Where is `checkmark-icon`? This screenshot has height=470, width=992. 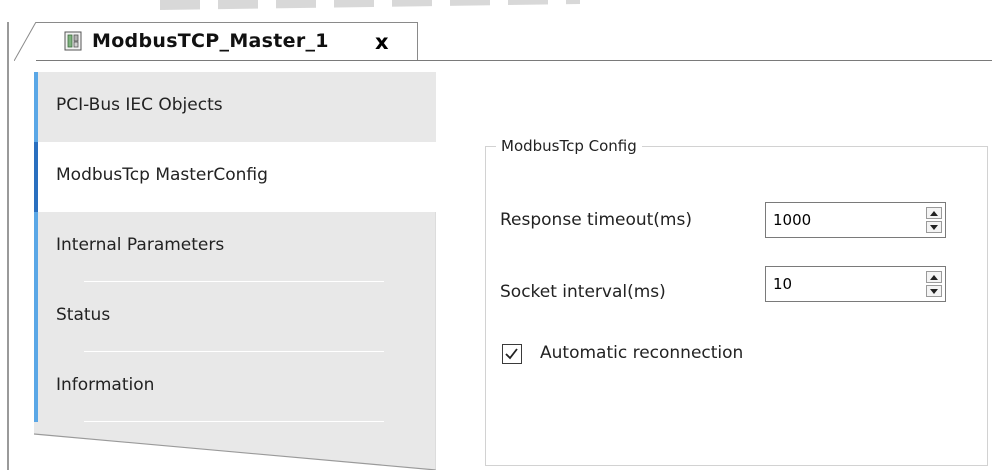 checkmark-icon is located at coordinates (511, 354).